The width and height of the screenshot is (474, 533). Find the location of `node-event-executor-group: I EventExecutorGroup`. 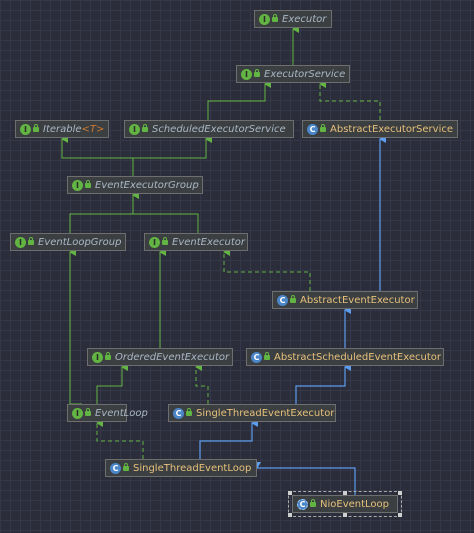

node-event-executor-group: I EventExecutorGroup is located at coordinates (135, 185).